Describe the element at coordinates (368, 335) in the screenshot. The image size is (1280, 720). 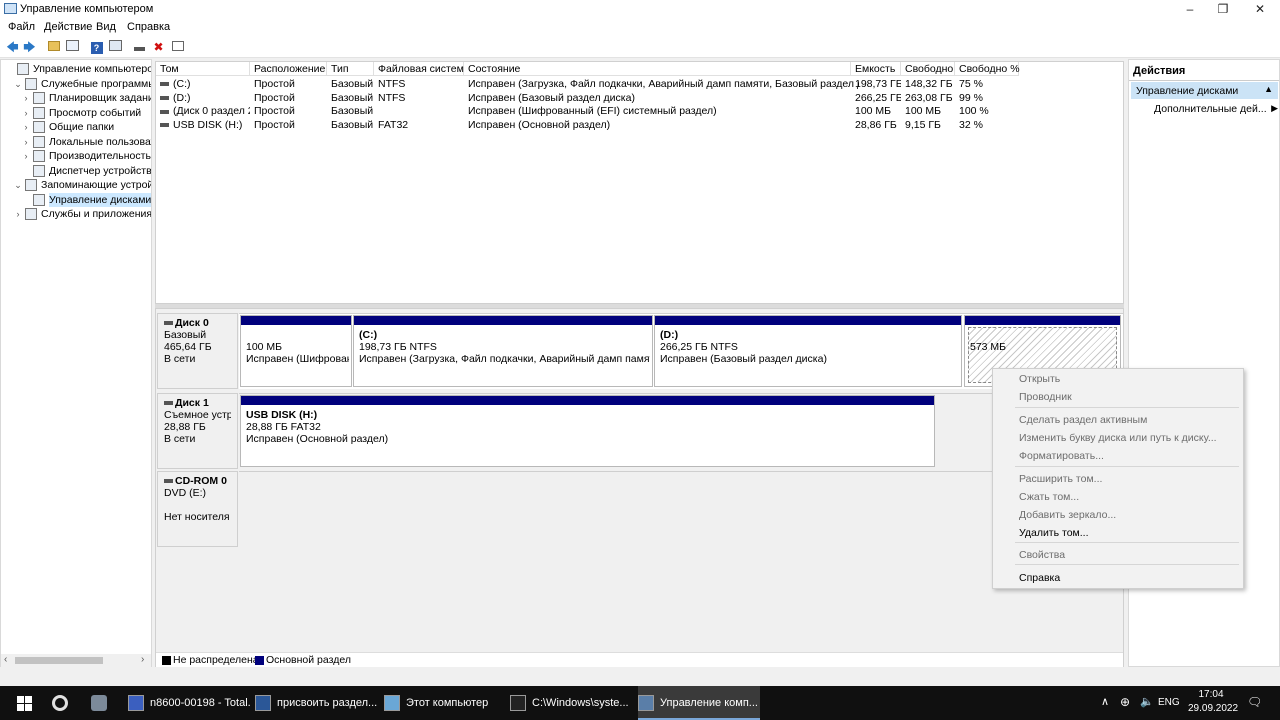
I see `partition-title: (C:)` at that location.